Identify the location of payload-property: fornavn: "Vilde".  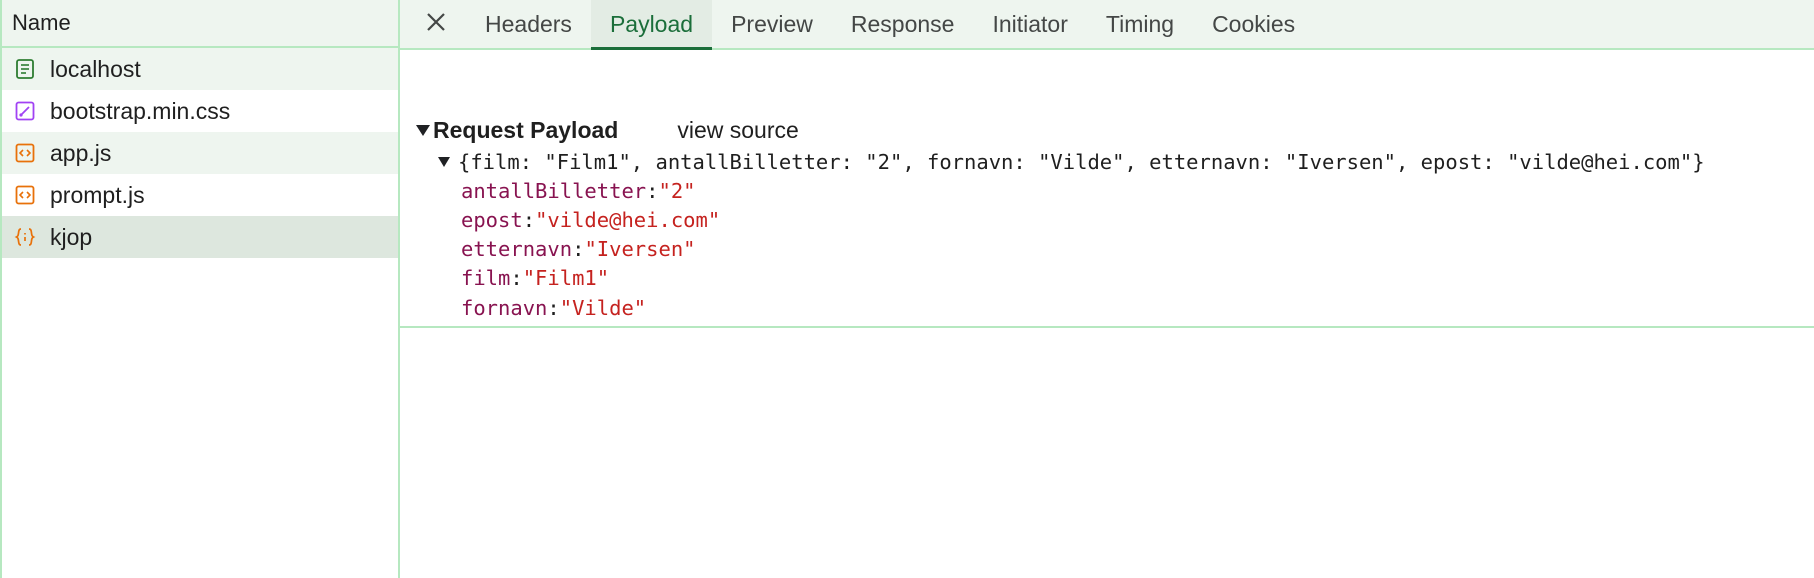
(553, 308).